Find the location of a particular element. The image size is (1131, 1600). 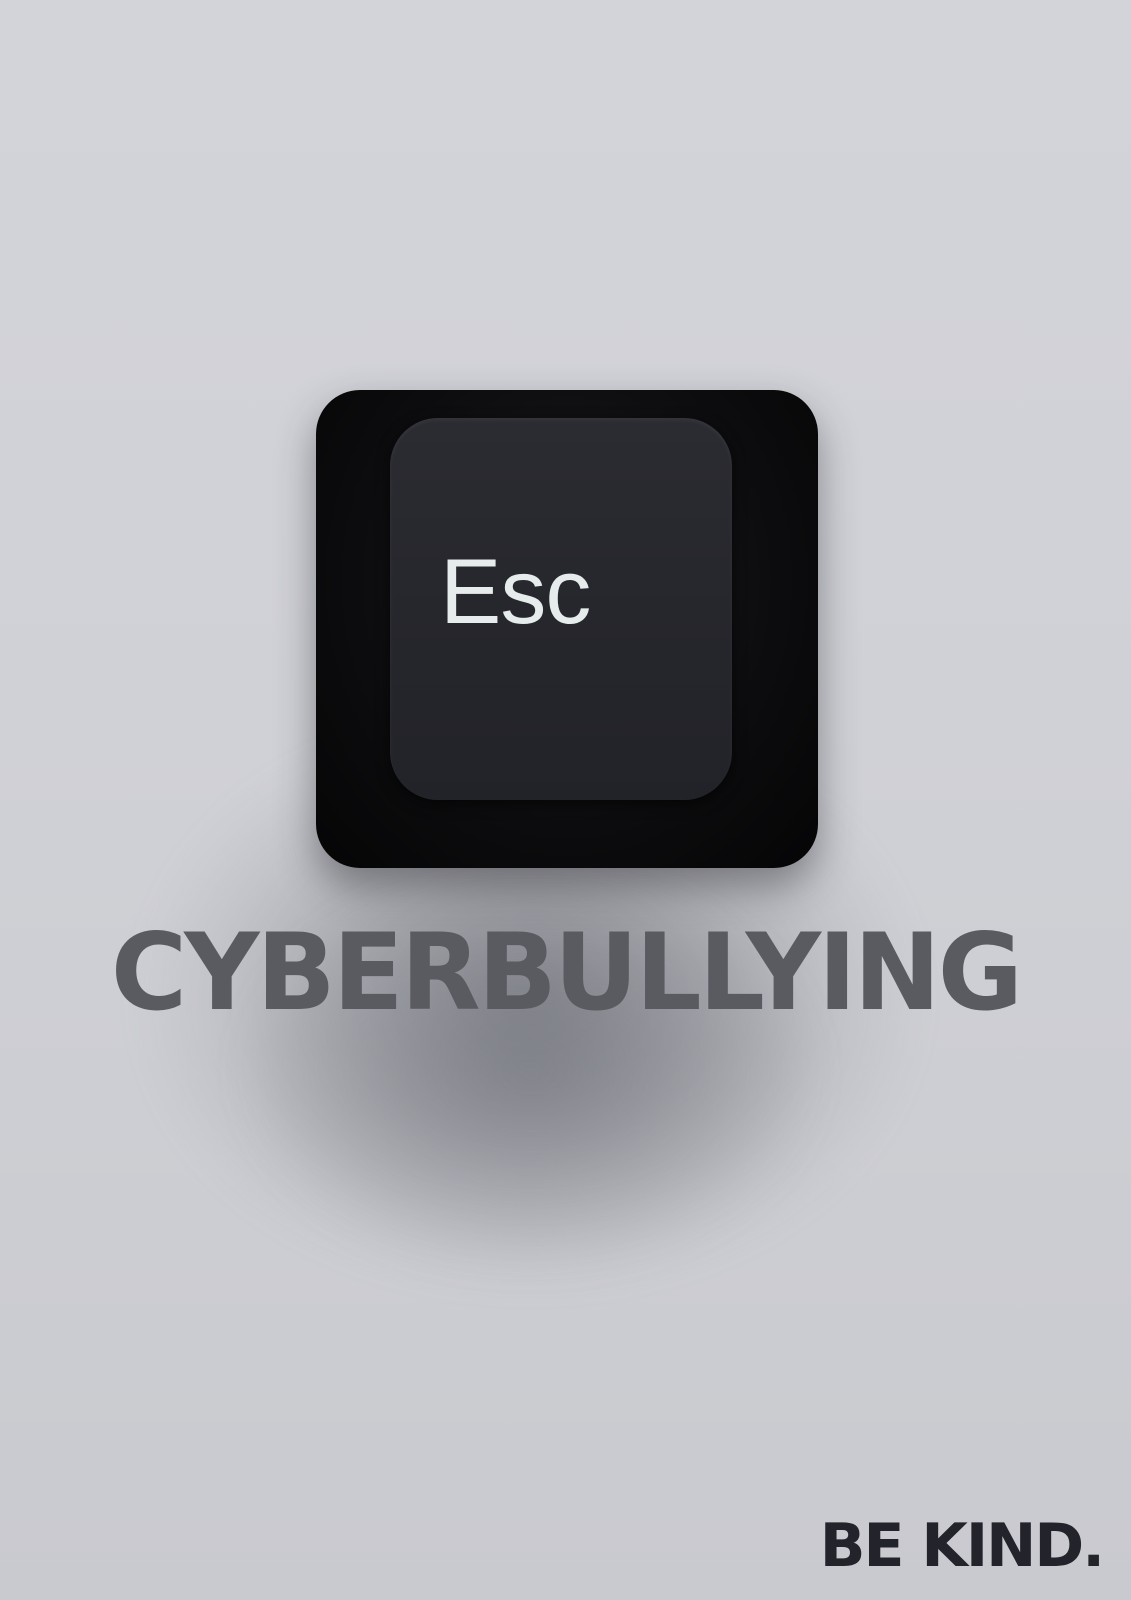

esc-key-label: Esc is located at coordinates (515, 592).